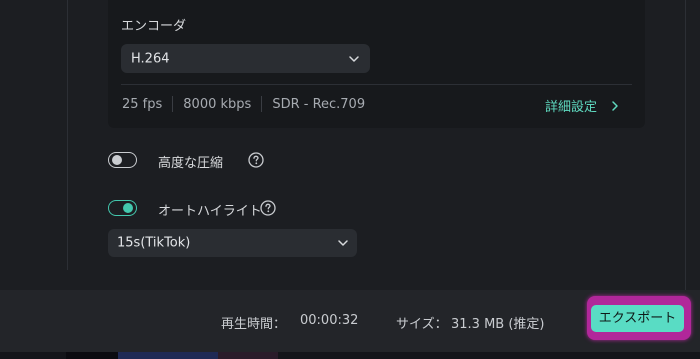 The height and width of the screenshot is (359, 700). I want to click on encoding-specs: 25 fps 8000 kbps SDR - Rec.709, so click(243, 104).